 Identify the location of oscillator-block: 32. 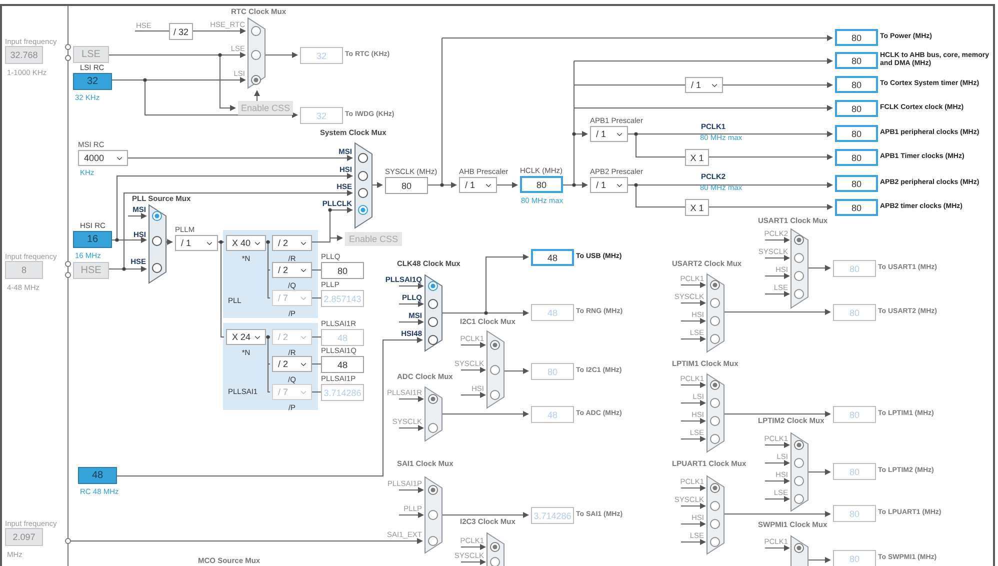
(92, 81).